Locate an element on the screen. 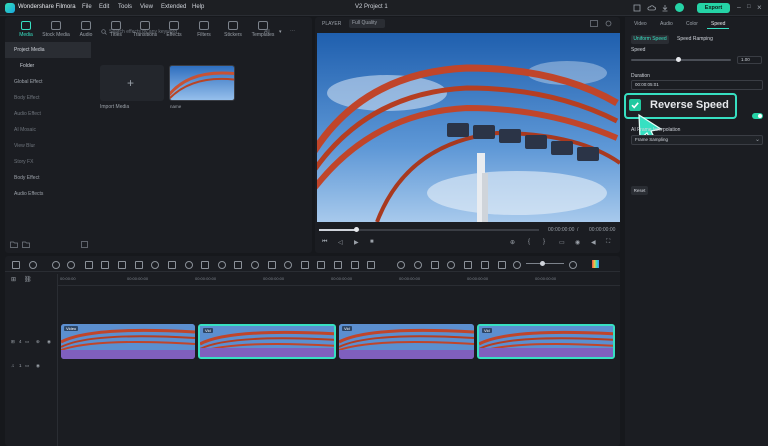 The width and height of the screenshot is (768, 446). scrubber-handle is located at coordinates (356, 229).